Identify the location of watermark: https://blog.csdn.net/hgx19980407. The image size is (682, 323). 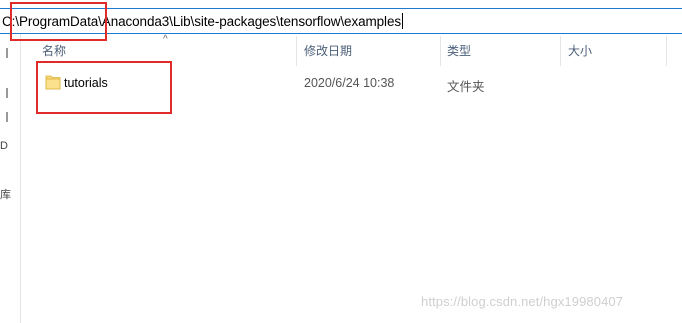
(522, 301).